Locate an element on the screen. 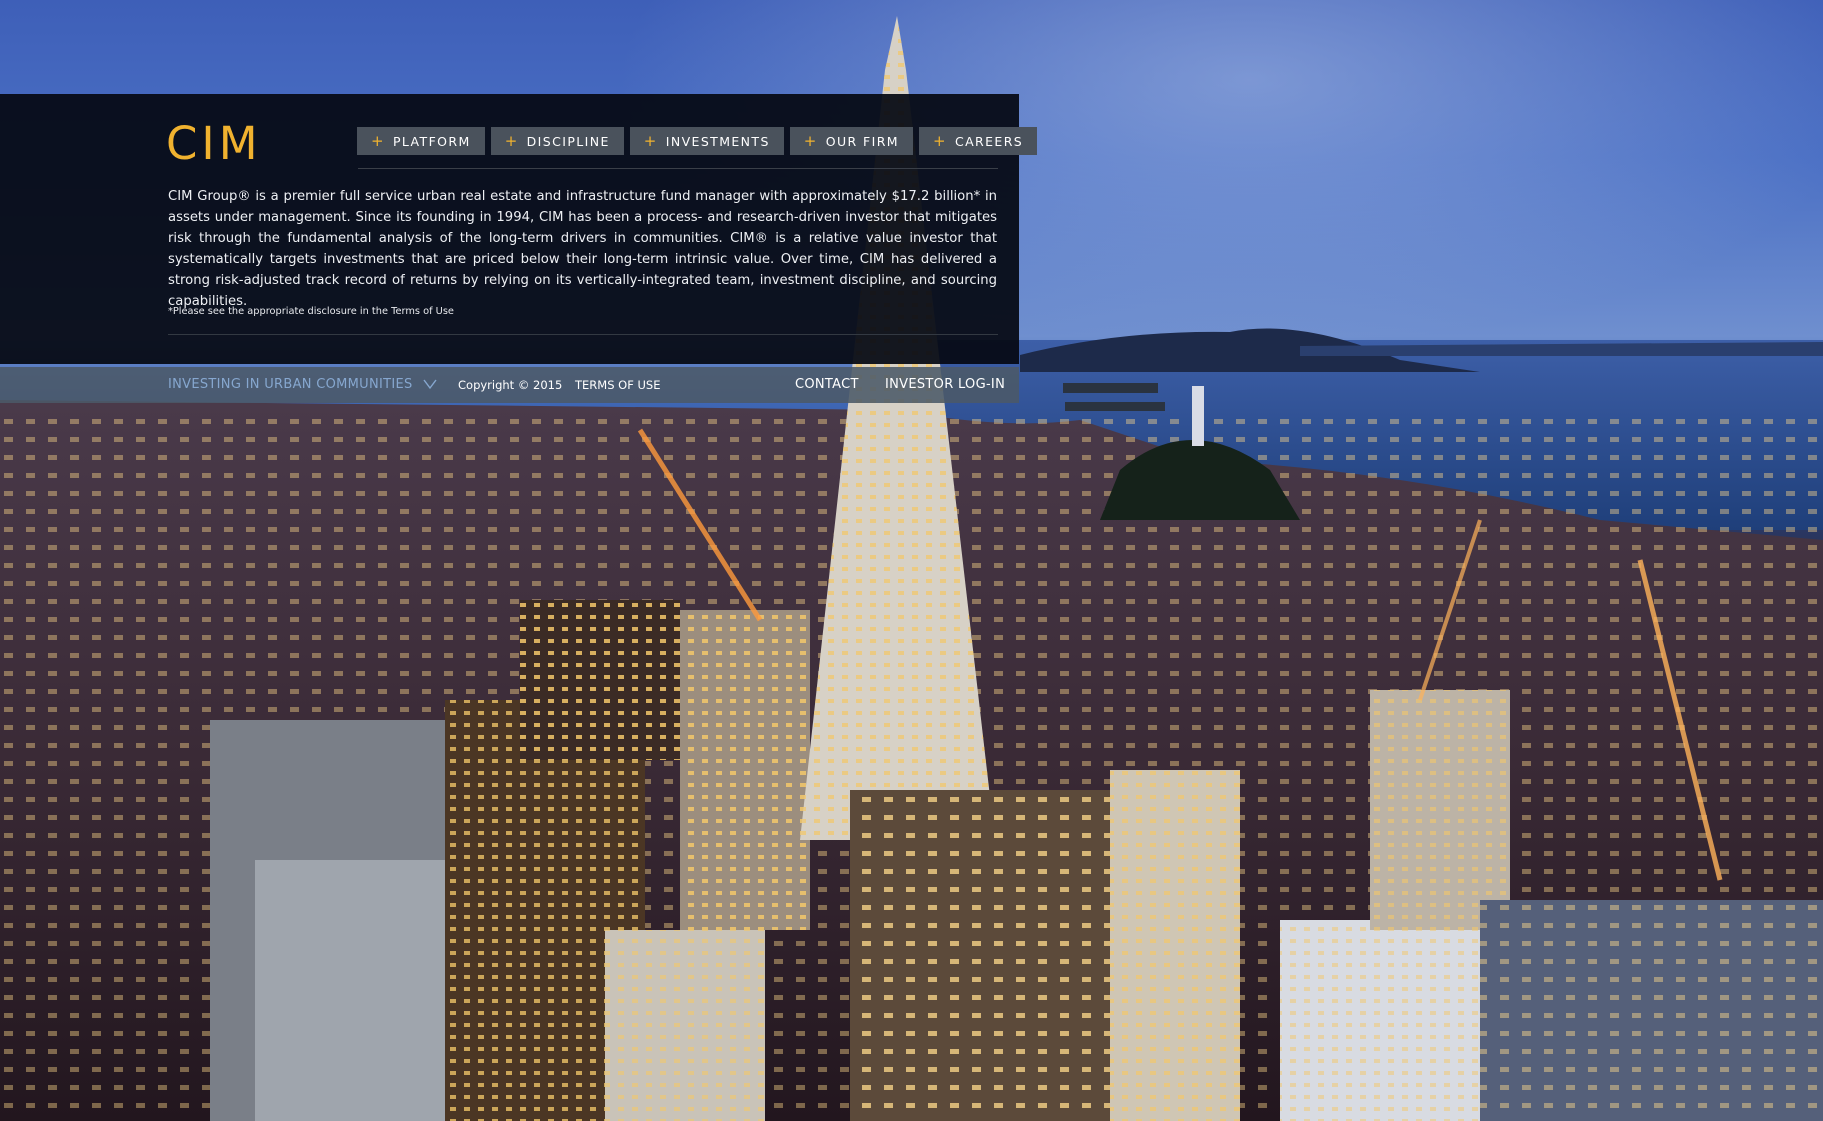  cim-logo: CIM is located at coordinates (214, 143).